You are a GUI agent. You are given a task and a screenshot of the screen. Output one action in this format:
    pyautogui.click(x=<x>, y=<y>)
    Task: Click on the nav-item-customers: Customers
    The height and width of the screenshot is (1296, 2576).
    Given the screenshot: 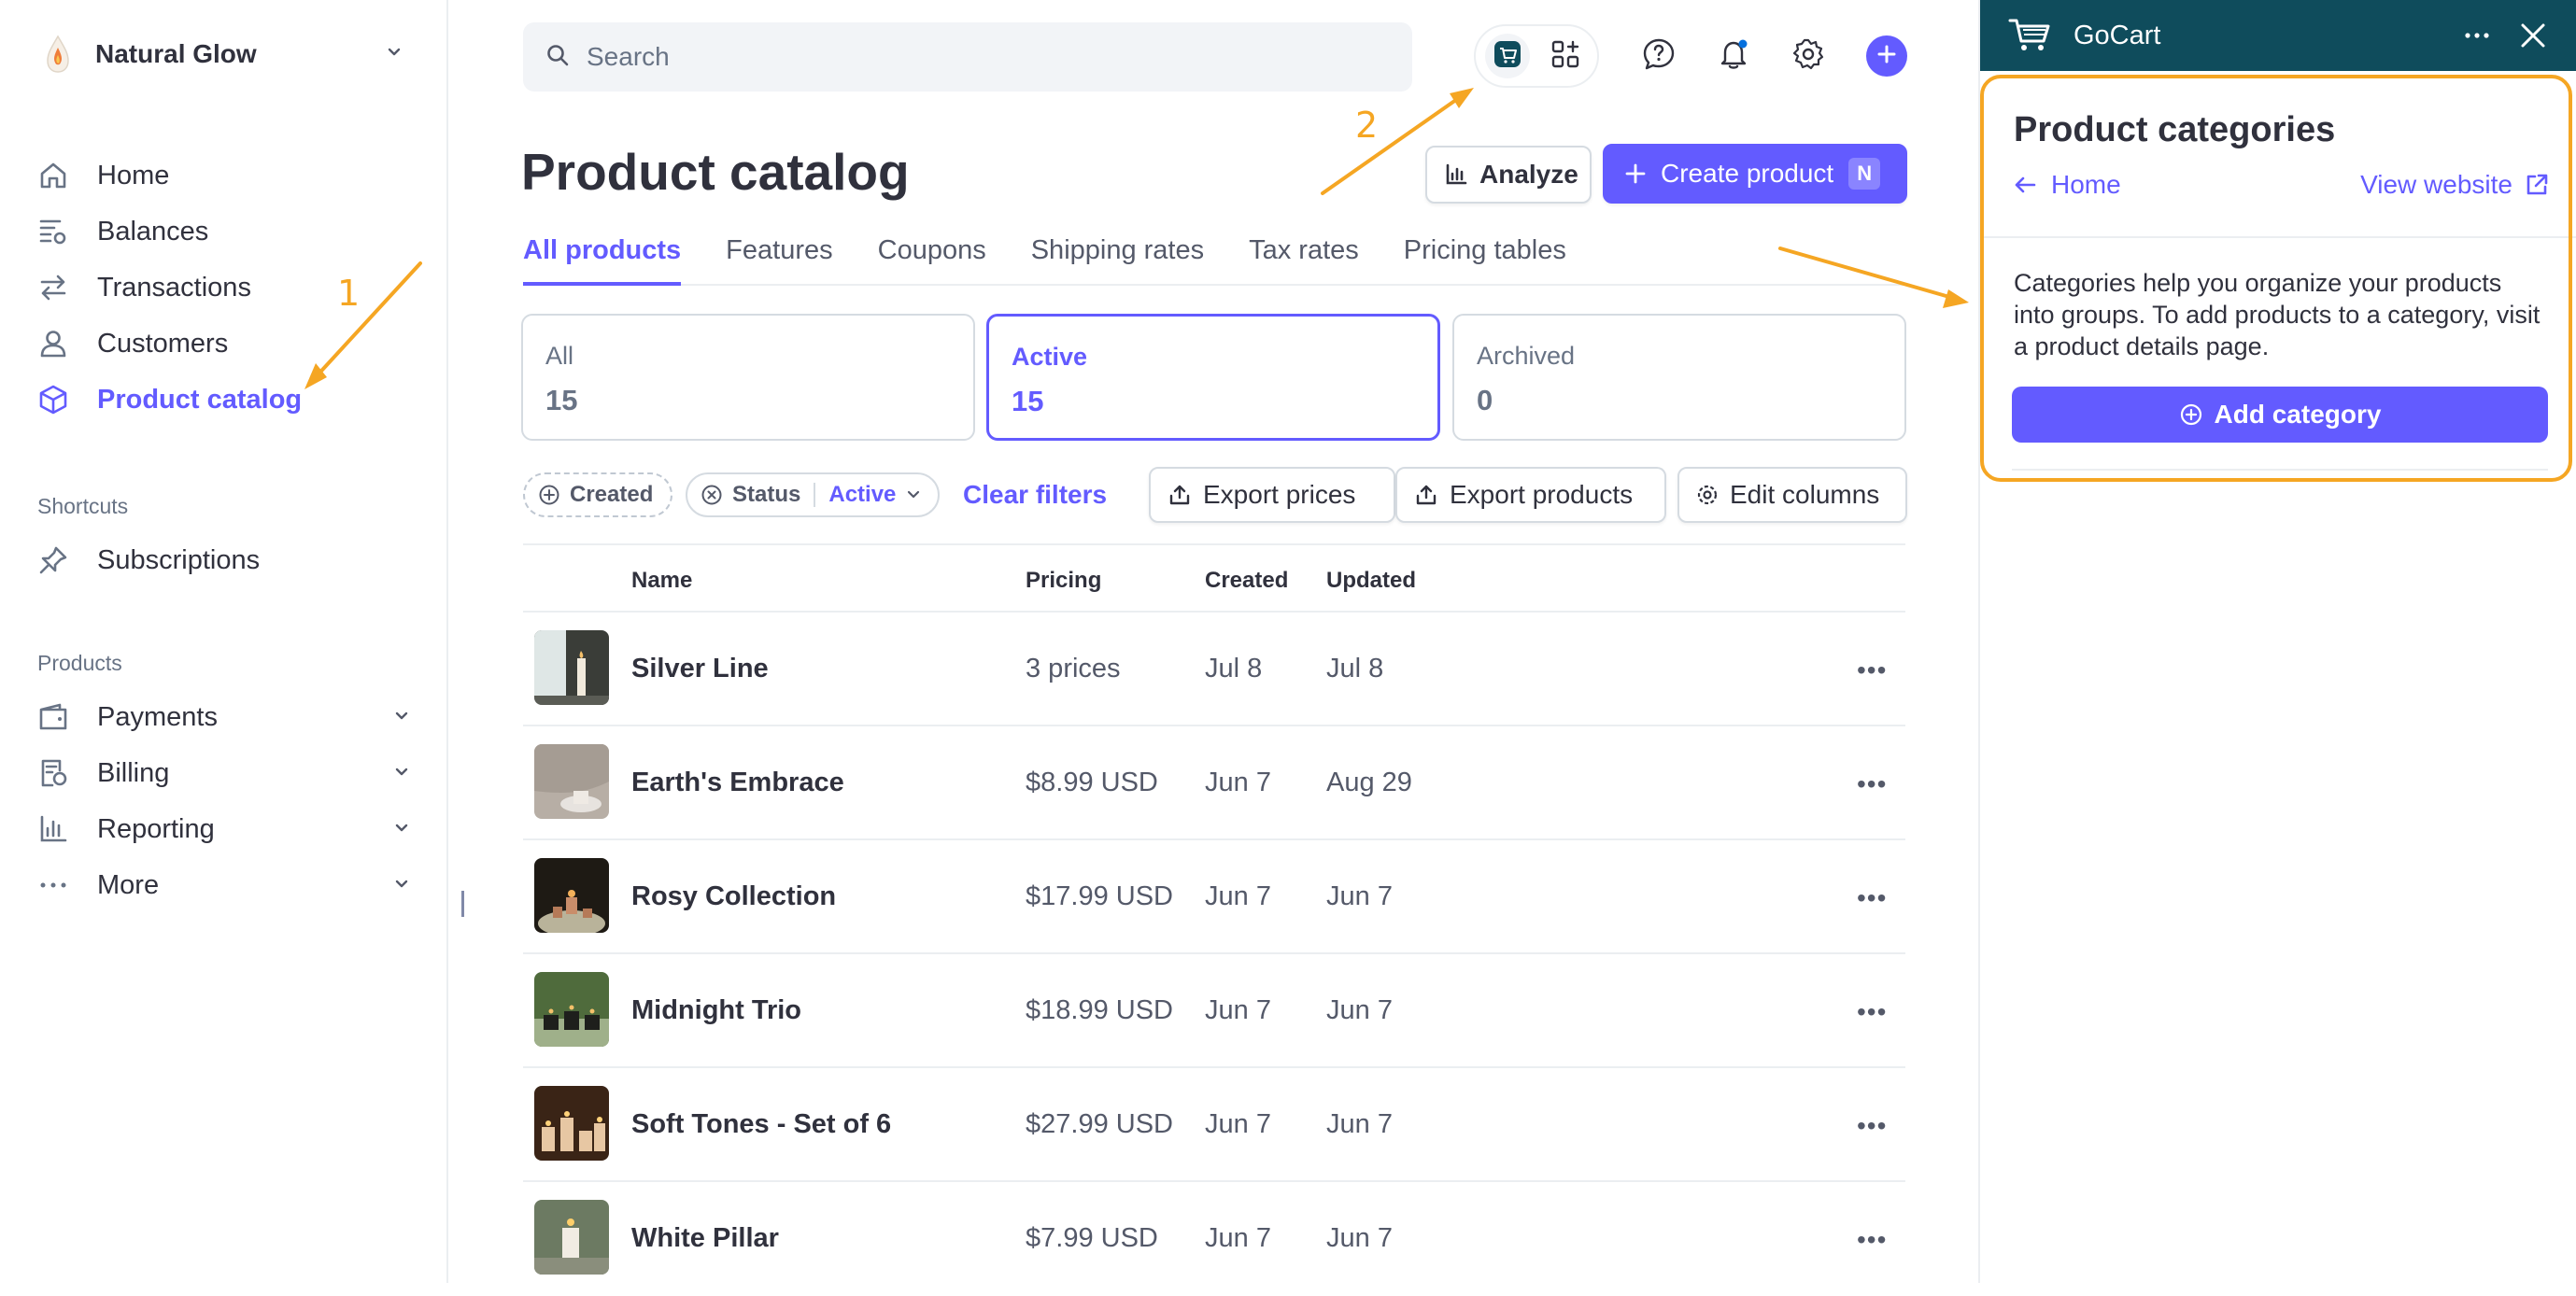 What is the action you would take?
    pyautogui.click(x=233, y=344)
    